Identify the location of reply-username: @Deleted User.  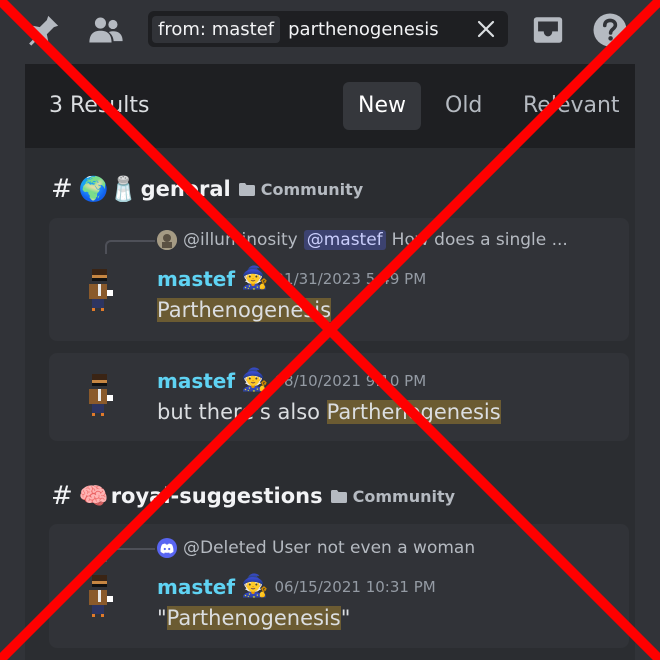
(247, 548).